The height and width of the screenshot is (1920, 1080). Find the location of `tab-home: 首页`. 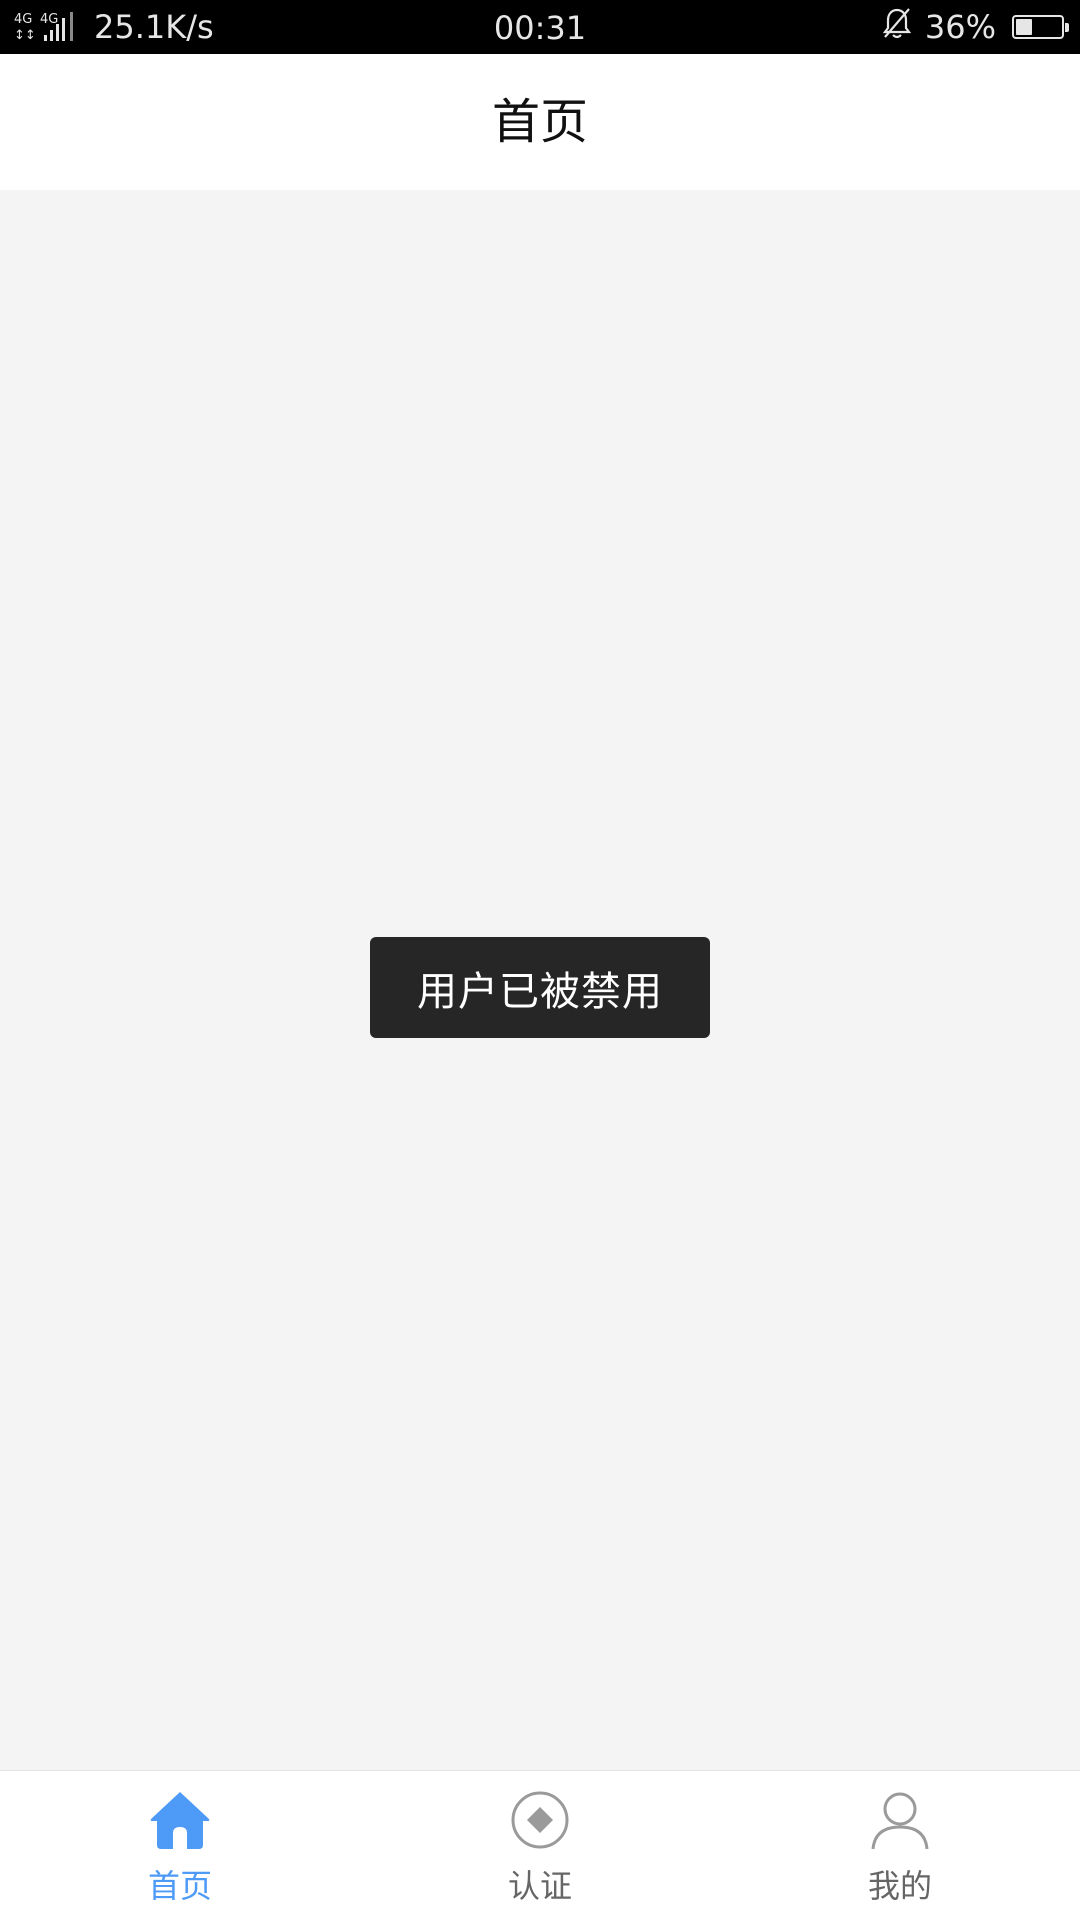

tab-home: 首页 is located at coordinates (180, 1845).